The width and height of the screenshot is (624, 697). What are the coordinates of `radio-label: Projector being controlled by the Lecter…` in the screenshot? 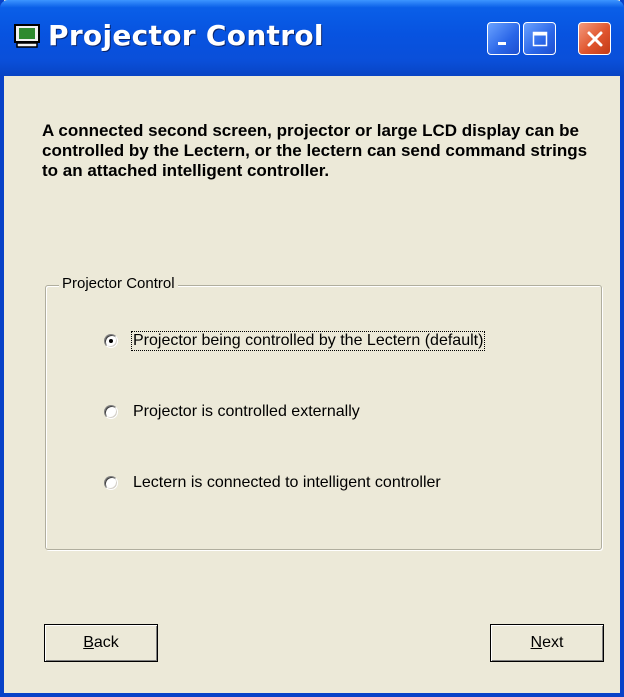 It's located at (308, 341).